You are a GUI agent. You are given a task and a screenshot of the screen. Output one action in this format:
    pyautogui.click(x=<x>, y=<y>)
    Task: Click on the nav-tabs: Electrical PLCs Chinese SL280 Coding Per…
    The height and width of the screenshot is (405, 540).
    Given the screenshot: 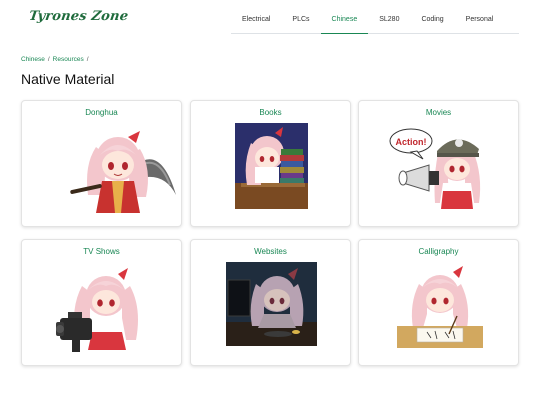 What is the action you would take?
    pyautogui.click(x=375, y=21)
    